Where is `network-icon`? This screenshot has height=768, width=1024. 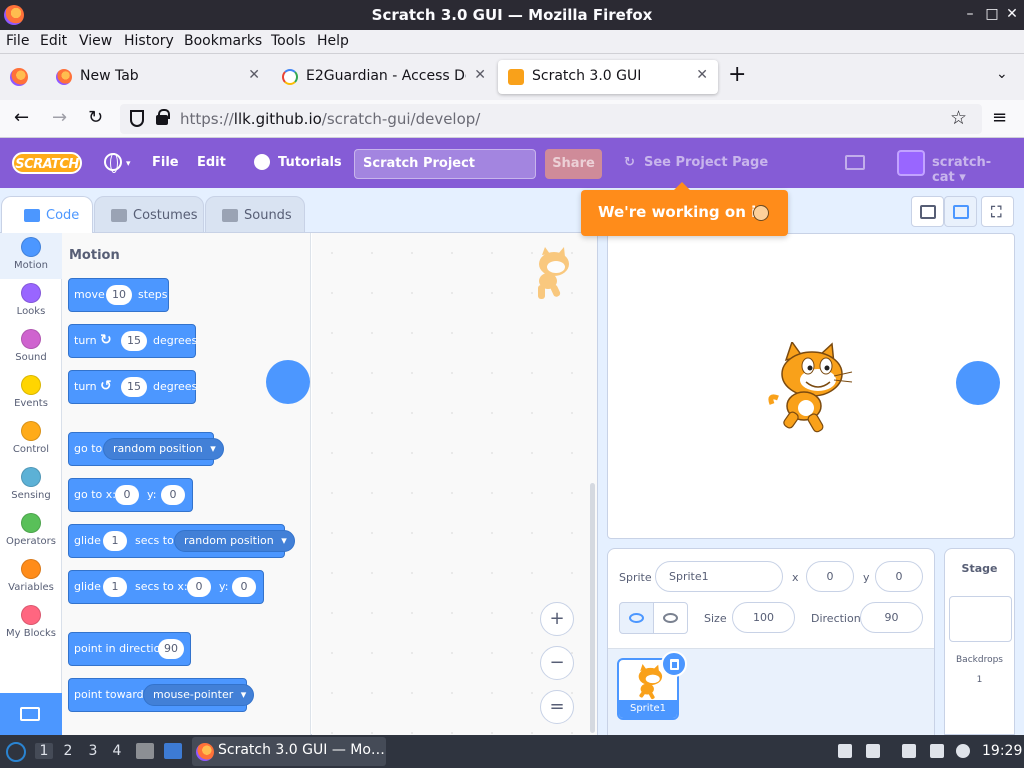 network-icon is located at coordinates (909, 751).